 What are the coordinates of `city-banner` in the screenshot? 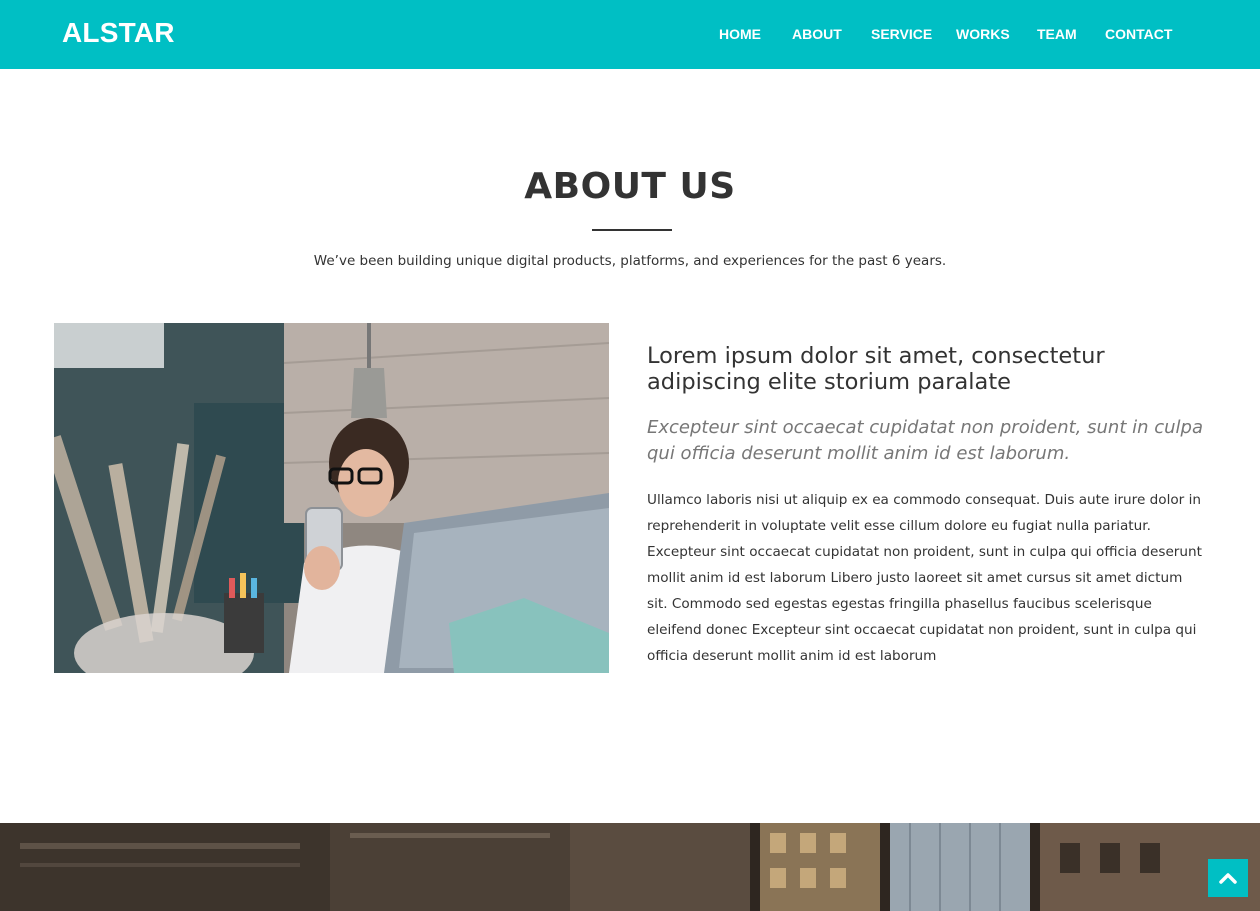 It's located at (630, 867).